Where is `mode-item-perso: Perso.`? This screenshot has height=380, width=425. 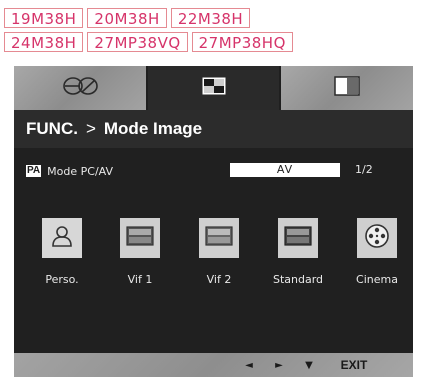 mode-item-perso: Perso. is located at coordinates (62, 252).